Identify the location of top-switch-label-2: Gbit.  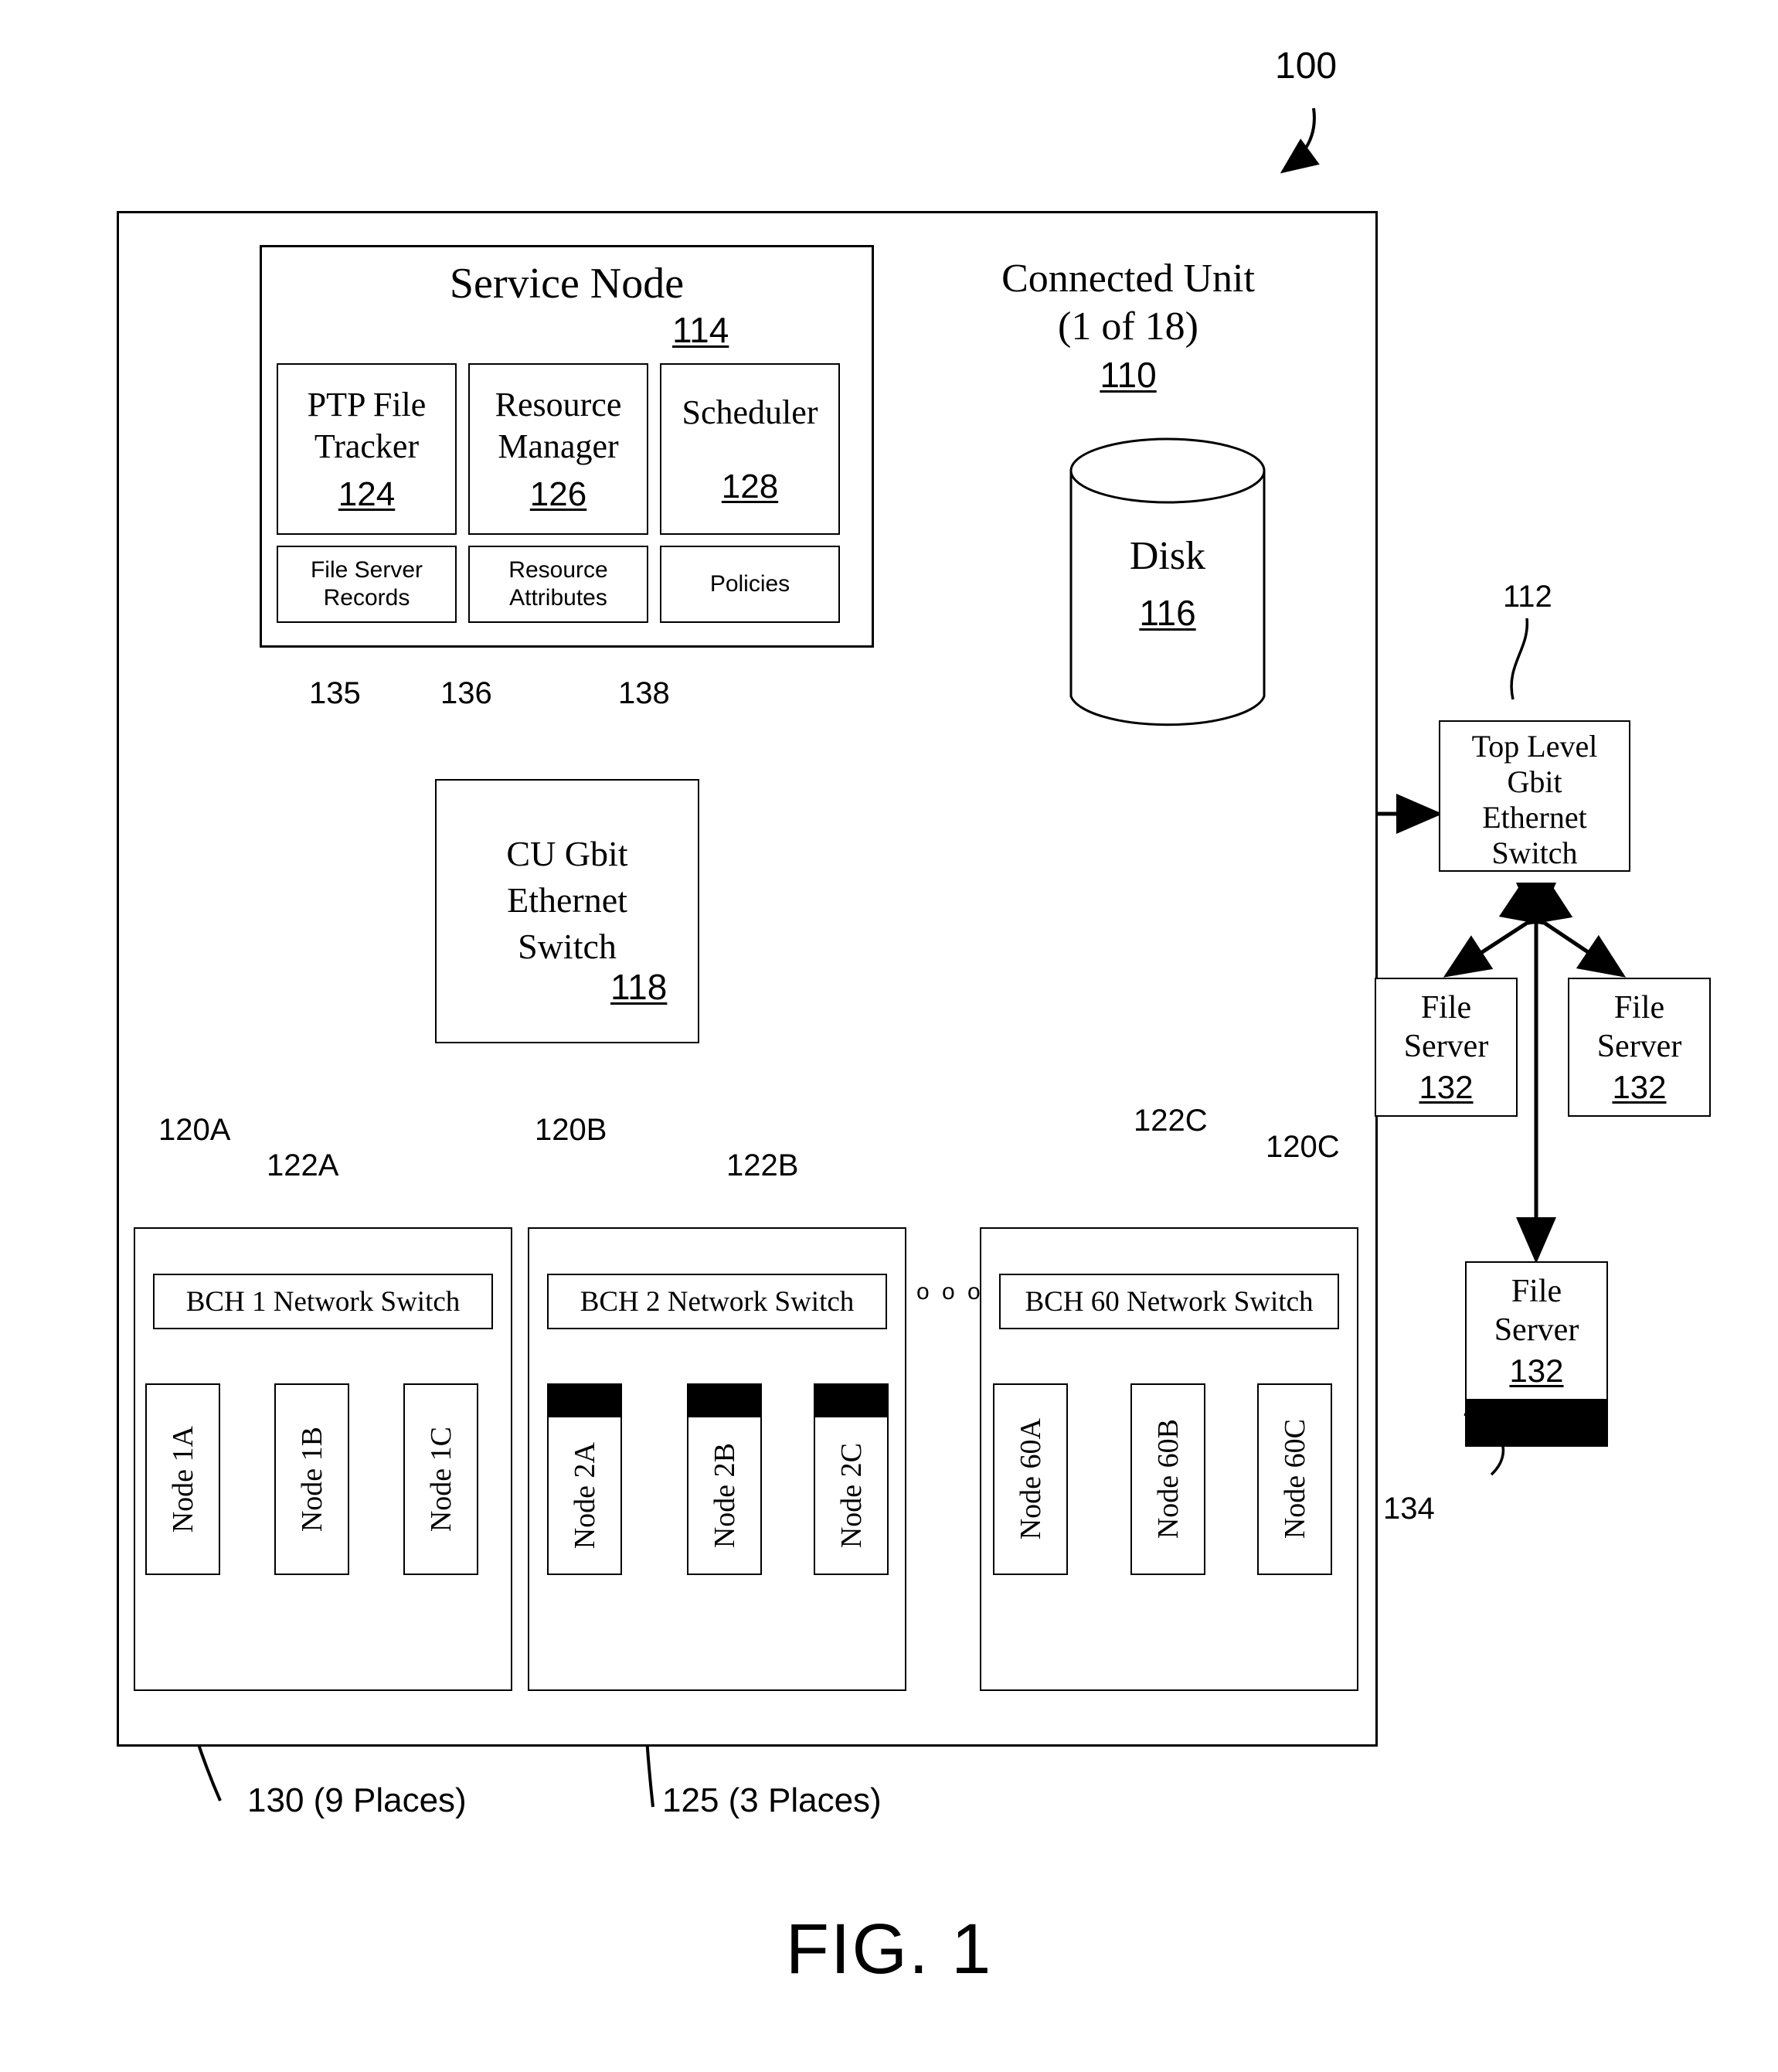
(1534, 781).